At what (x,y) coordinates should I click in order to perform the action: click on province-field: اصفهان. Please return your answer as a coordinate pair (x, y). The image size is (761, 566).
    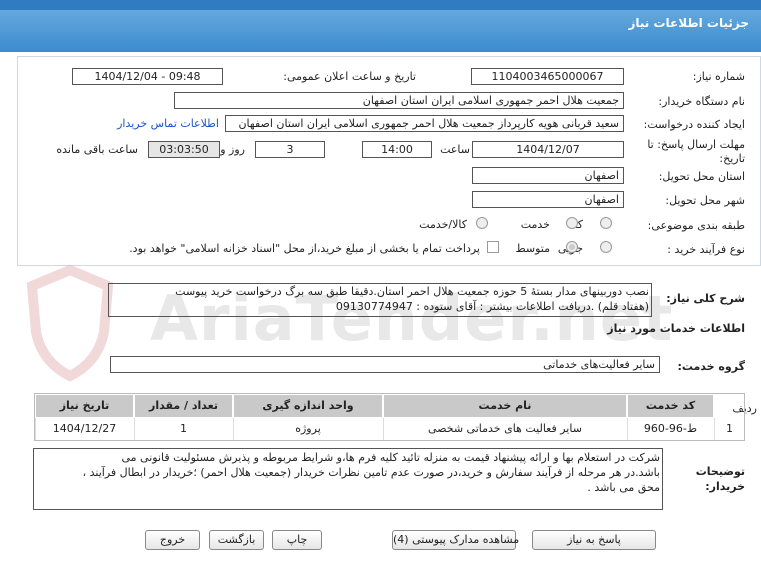
    Looking at the image, I should click on (548, 175).